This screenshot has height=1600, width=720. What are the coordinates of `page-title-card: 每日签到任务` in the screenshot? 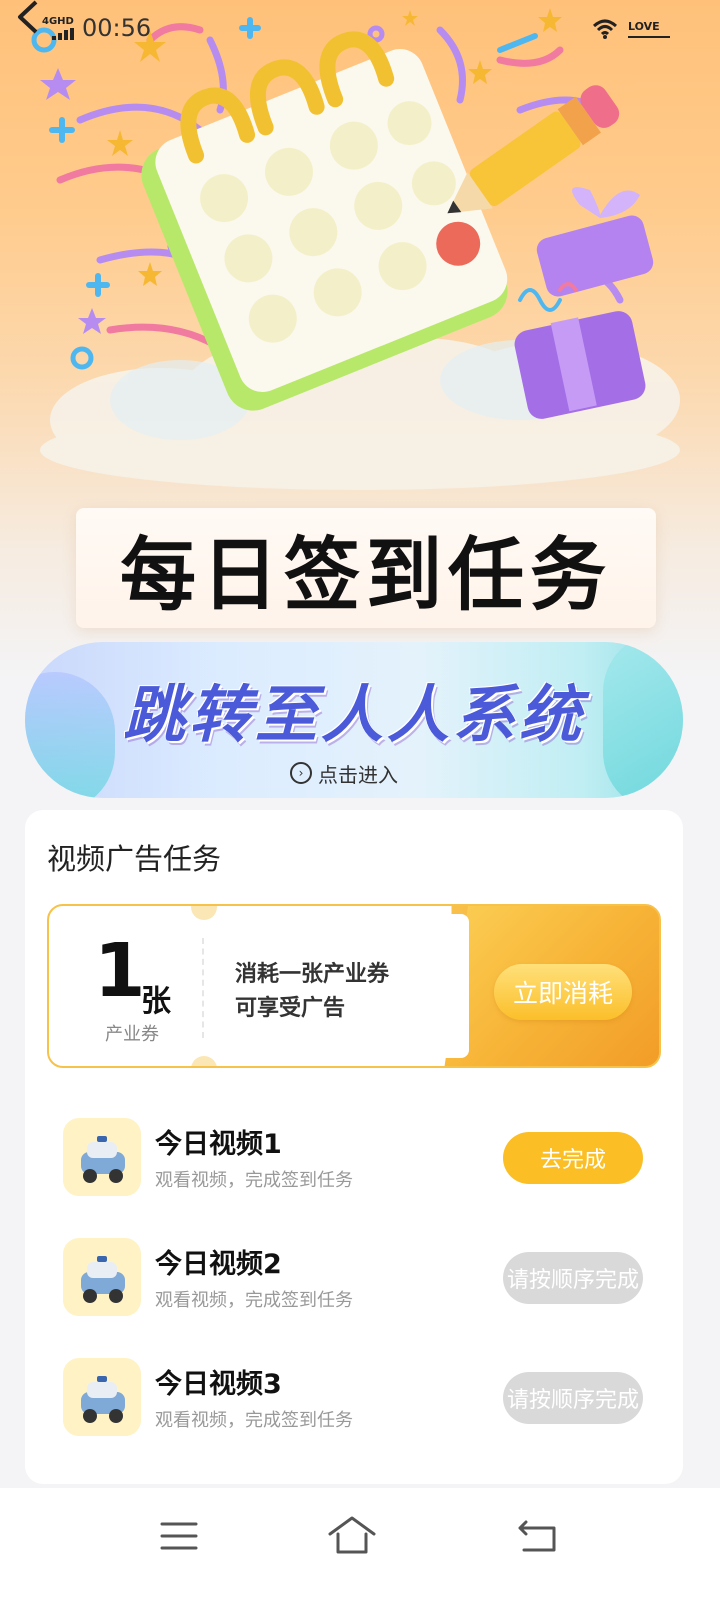 It's located at (366, 568).